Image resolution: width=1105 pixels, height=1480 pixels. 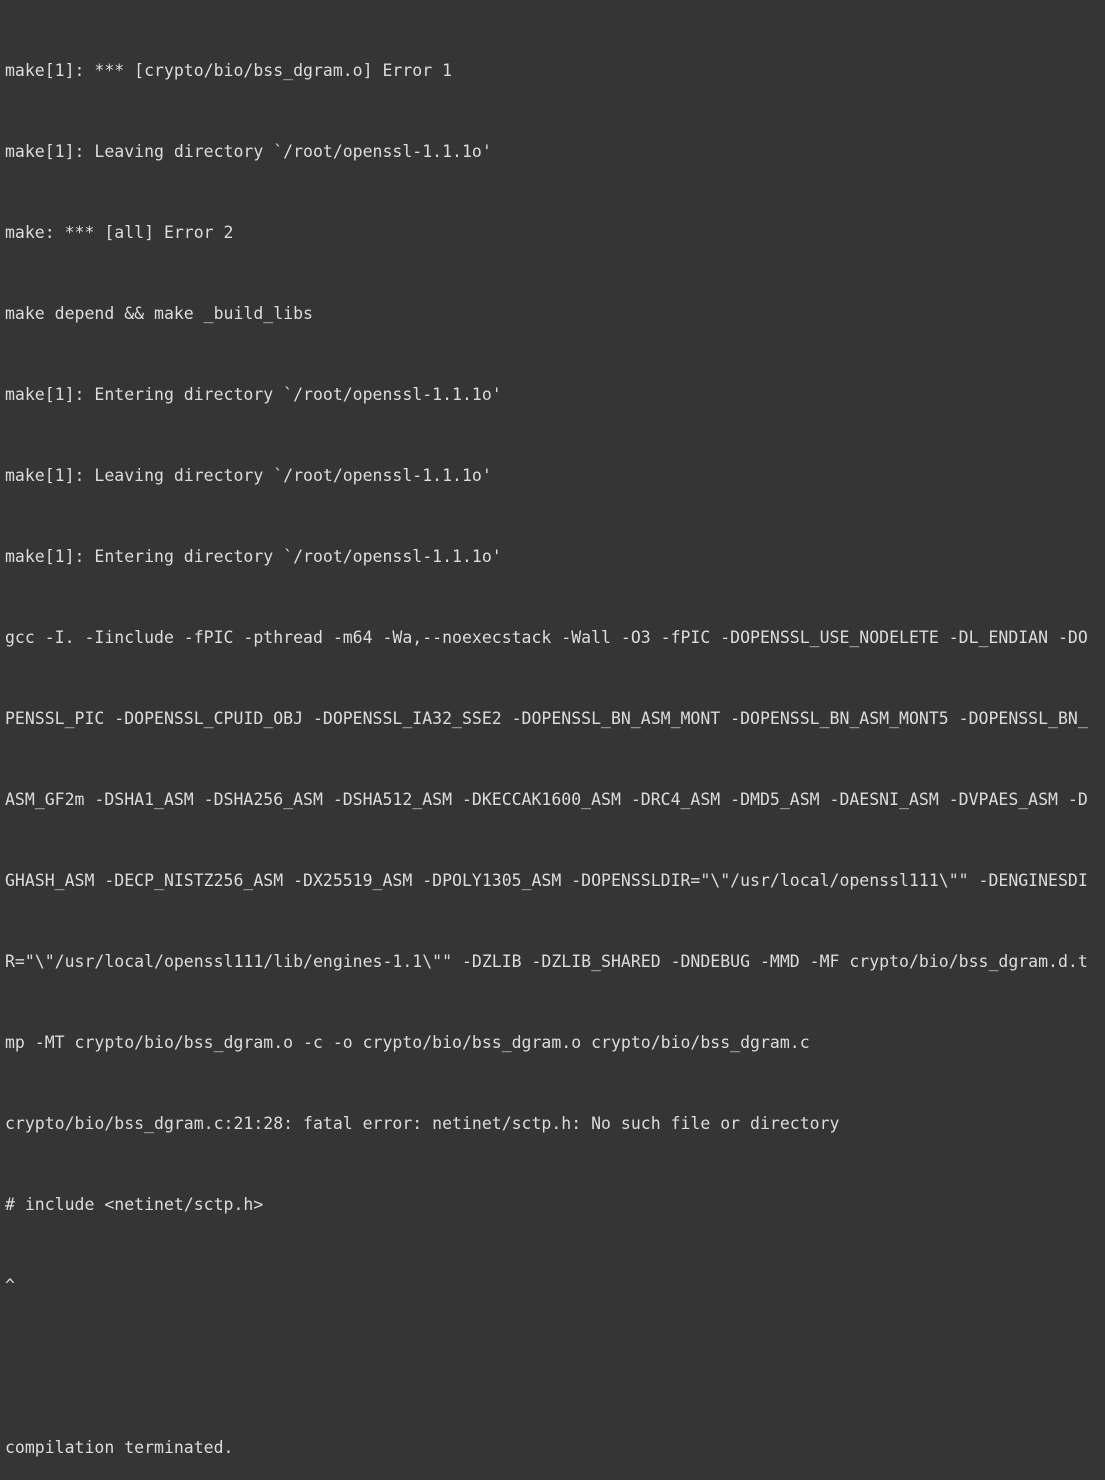 I want to click on terminal-line: ^, so click(x=10, y=1285).